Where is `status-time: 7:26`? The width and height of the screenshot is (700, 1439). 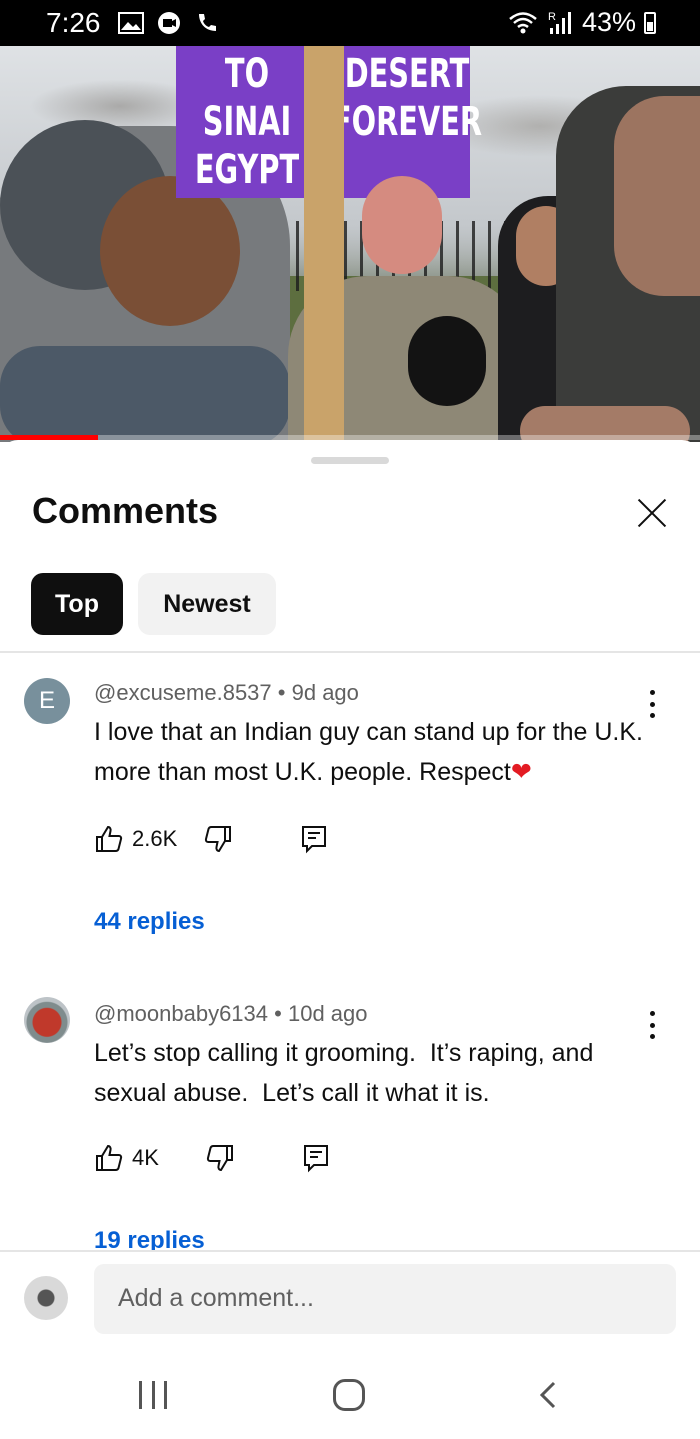
status-time: 7:26 is located at coordinates (73, 22).